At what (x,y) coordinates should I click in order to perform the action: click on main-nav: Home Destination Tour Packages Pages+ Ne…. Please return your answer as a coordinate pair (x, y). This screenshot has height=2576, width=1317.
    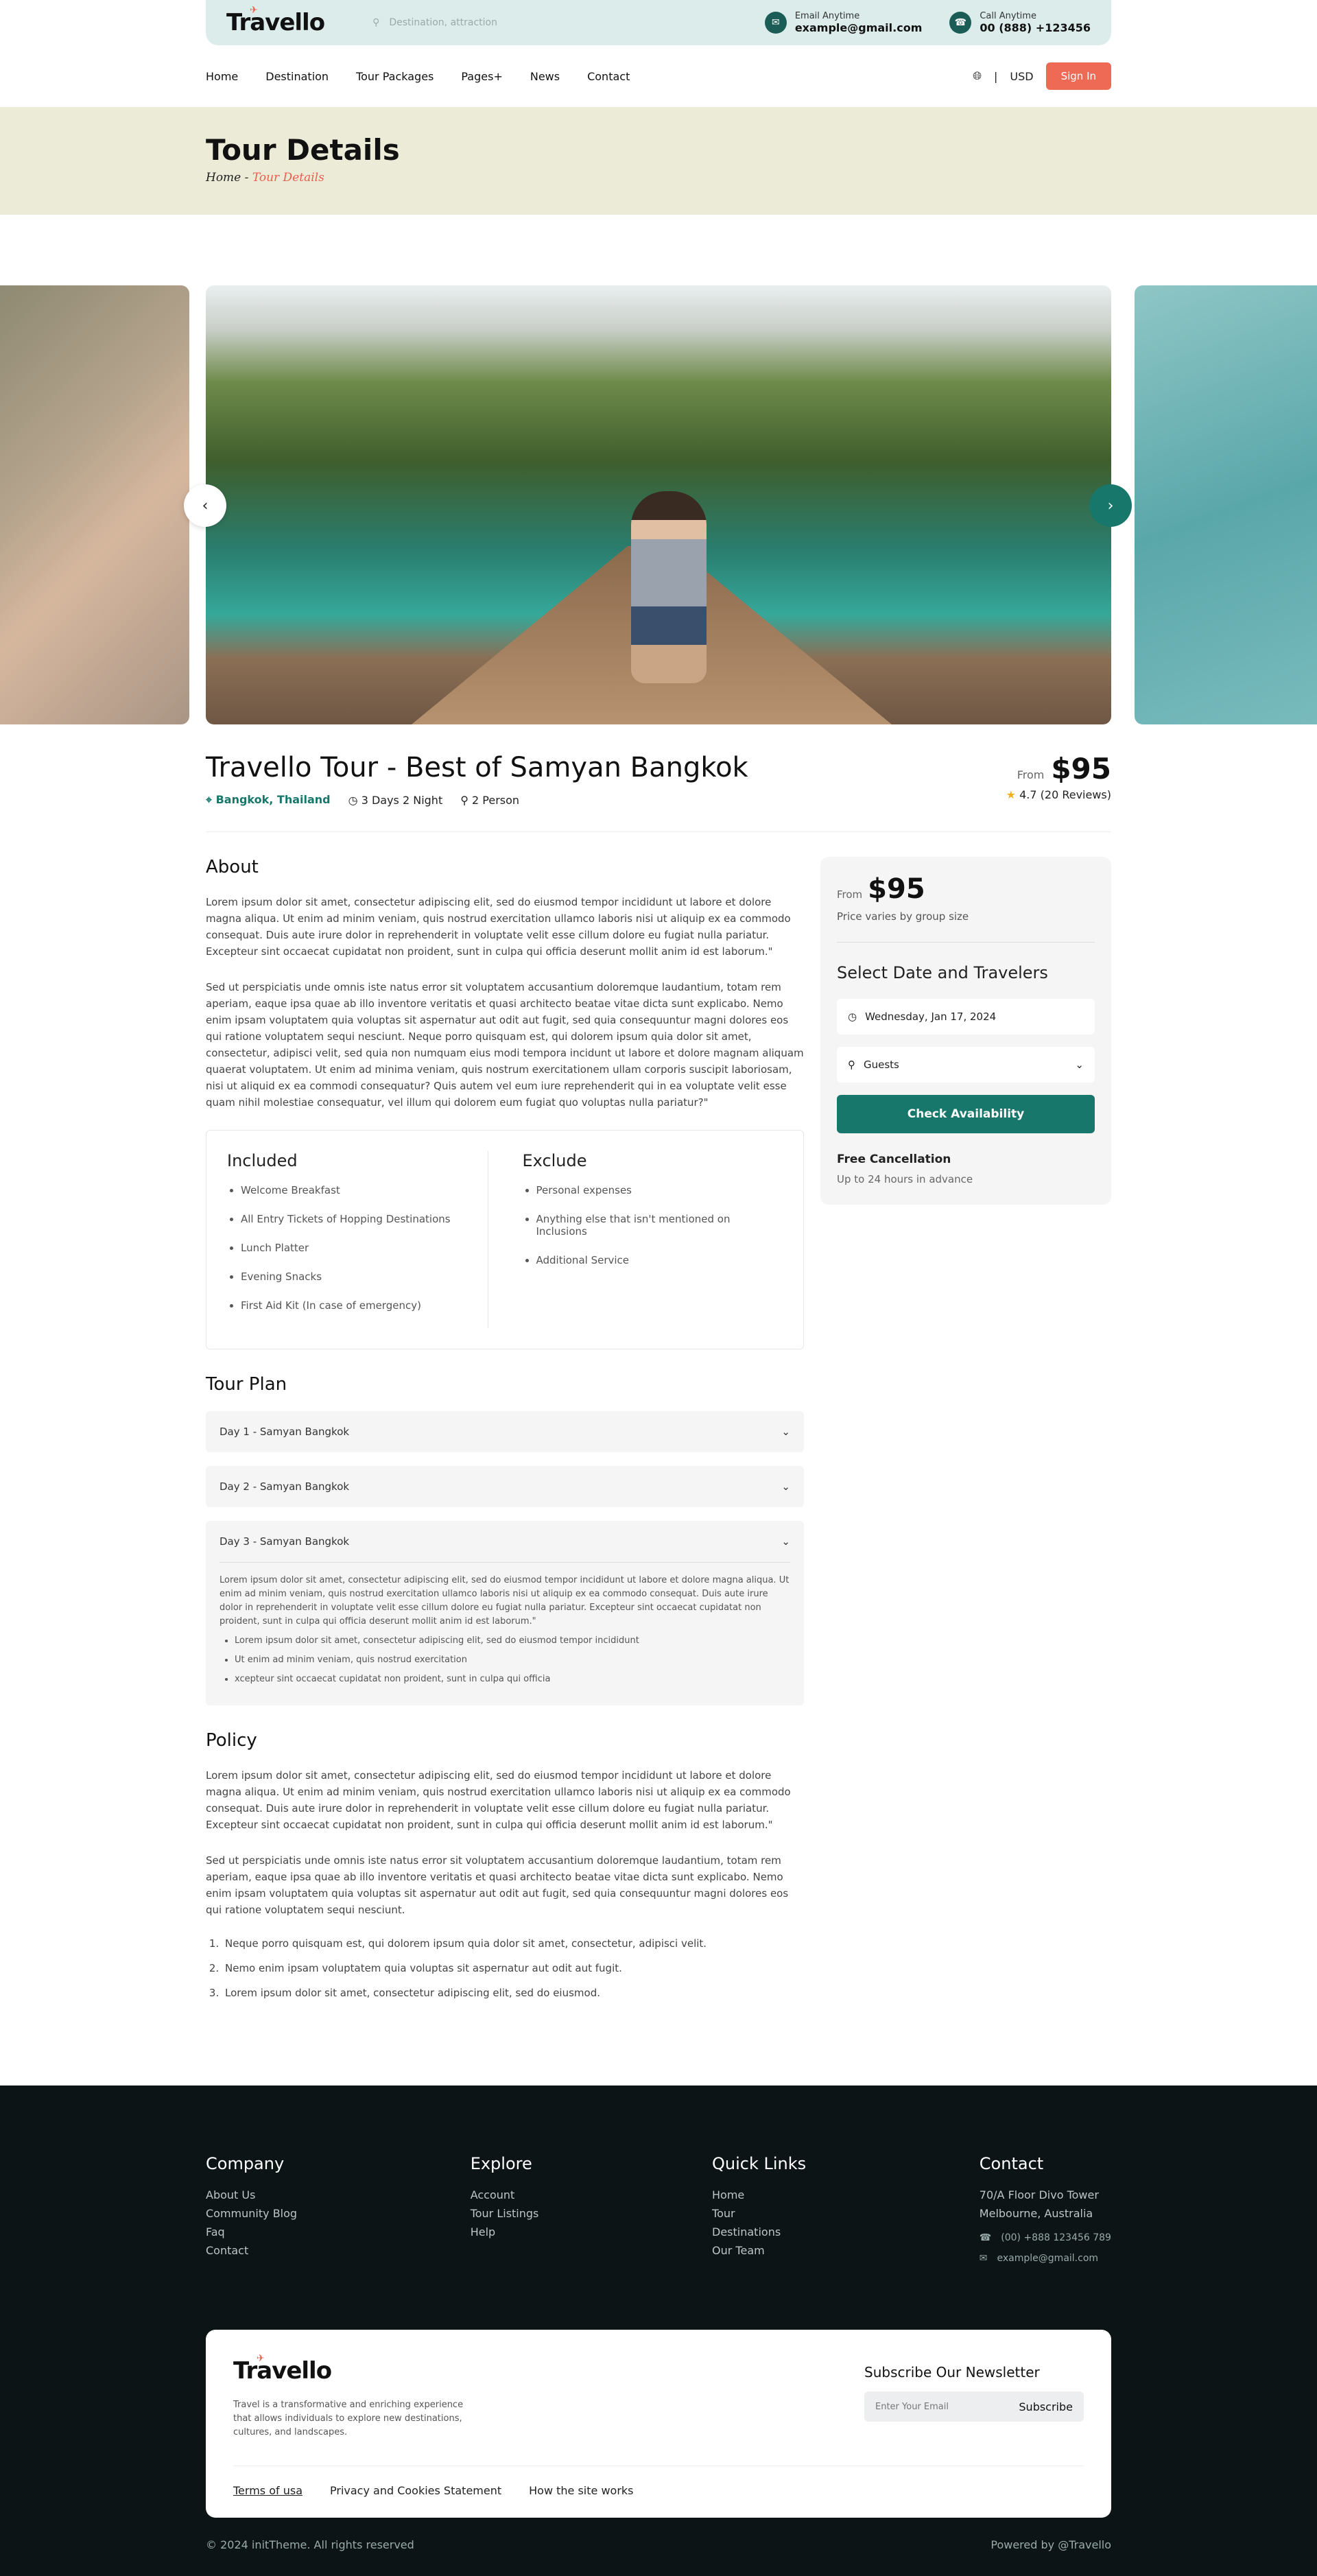
    Looking at the image, I should click on (658, 76).